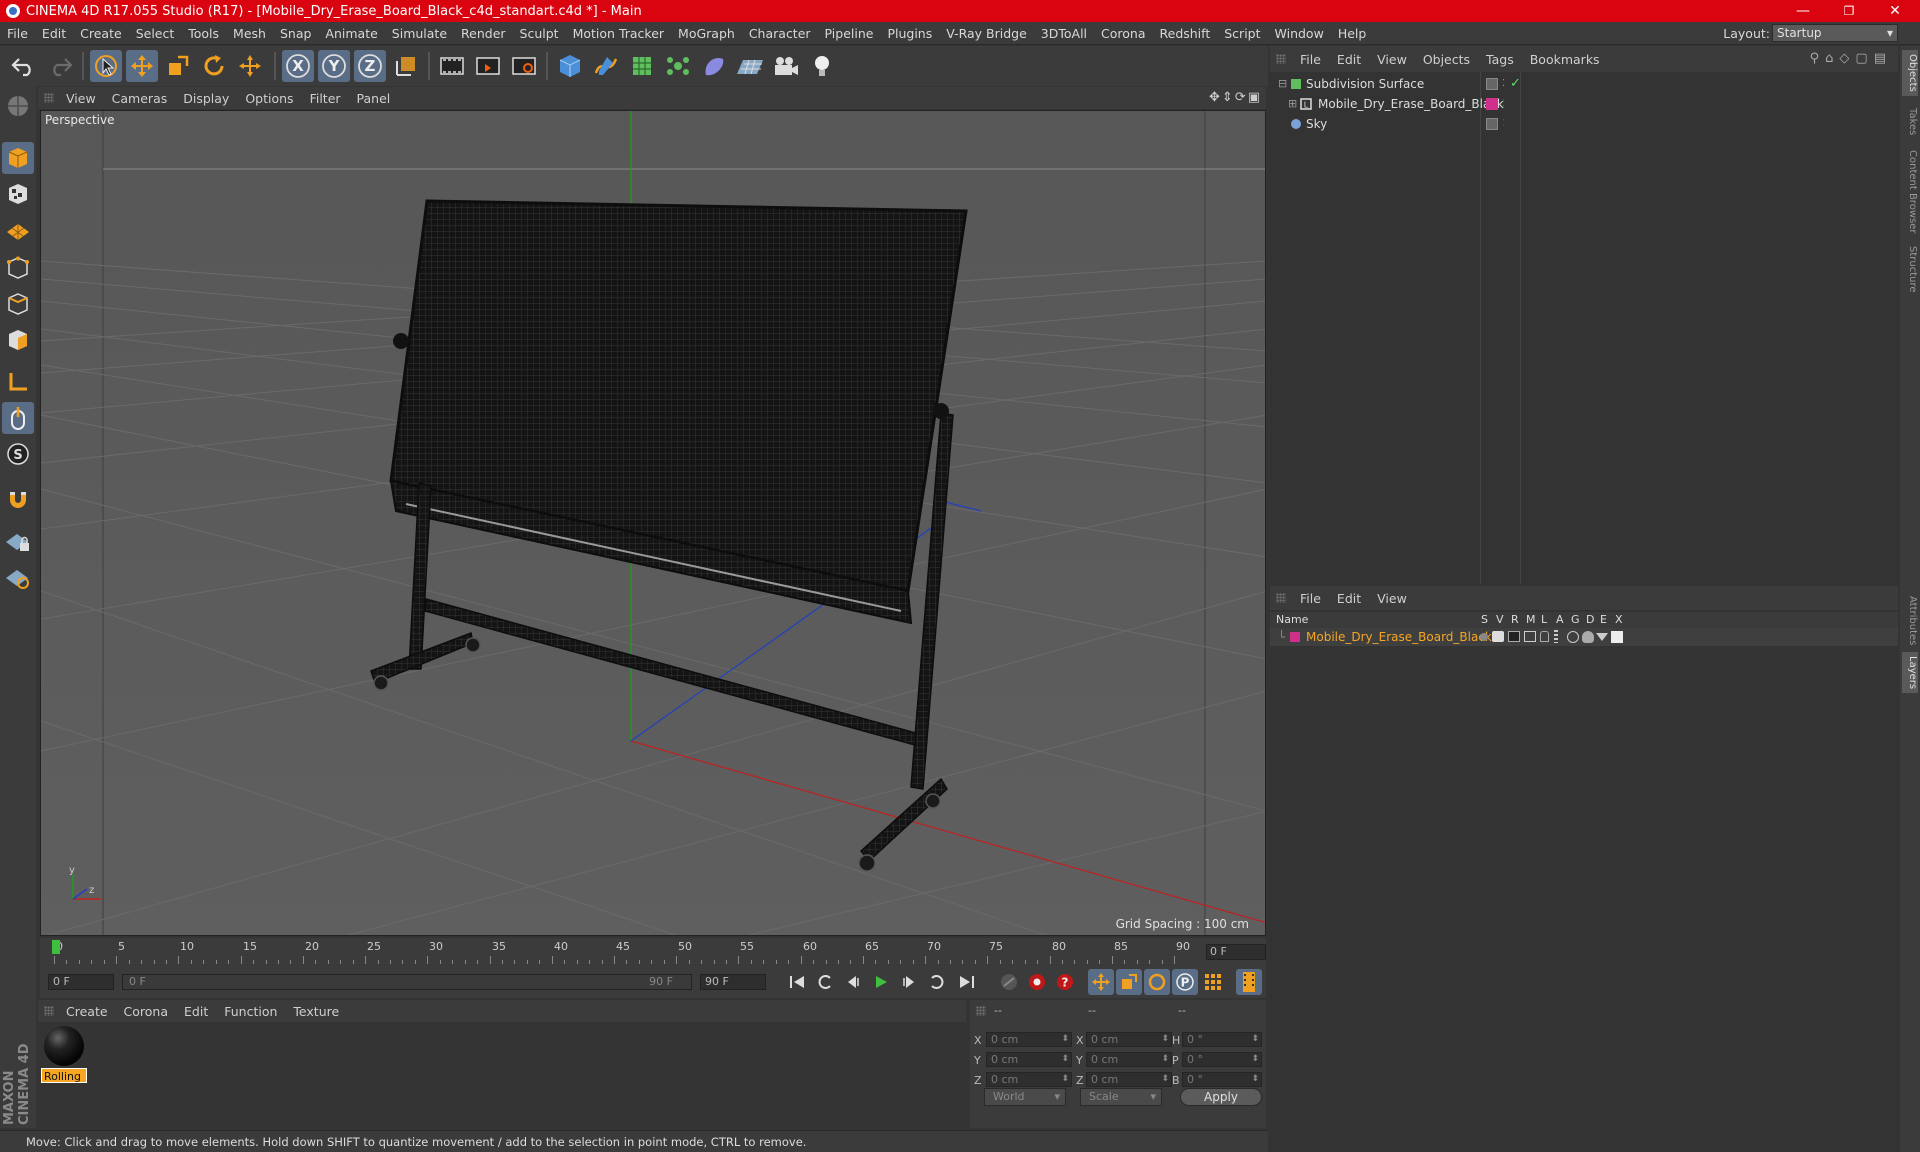 Image resolution: width=1920 pixels, height=1152 pixels. I want to click on viewport-menu-filter: Filter, so click(325, 98).